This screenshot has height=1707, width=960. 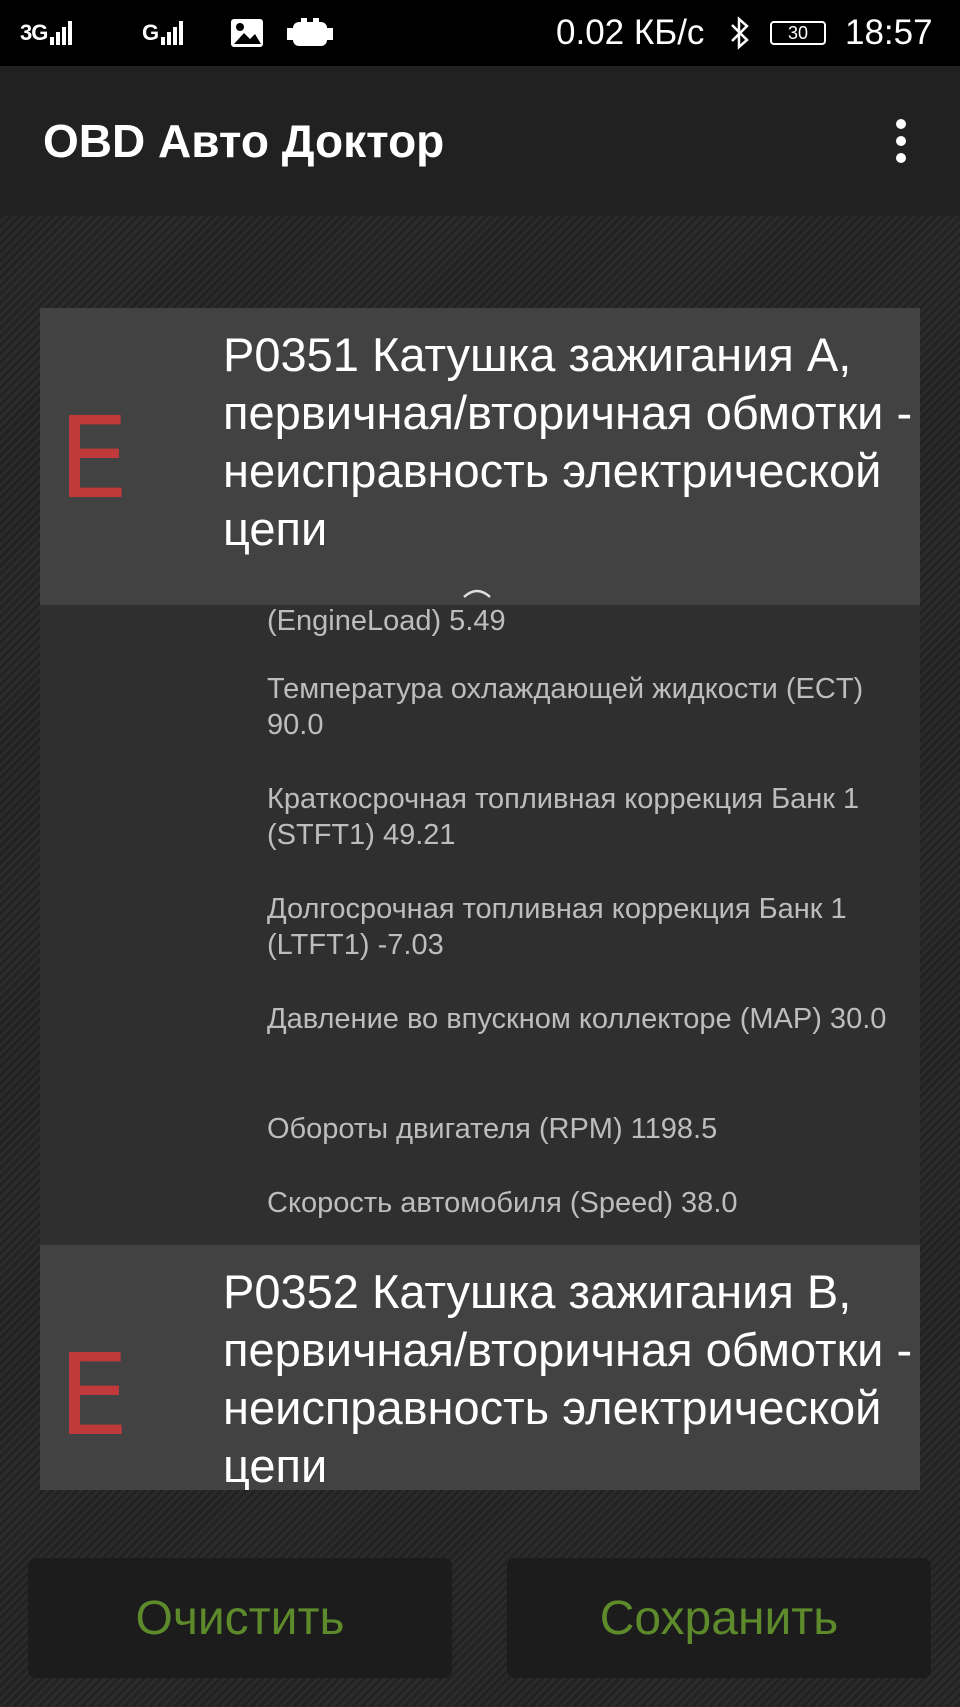 I want to click on save-button: Сохранить, so click(x=719, y=1618).